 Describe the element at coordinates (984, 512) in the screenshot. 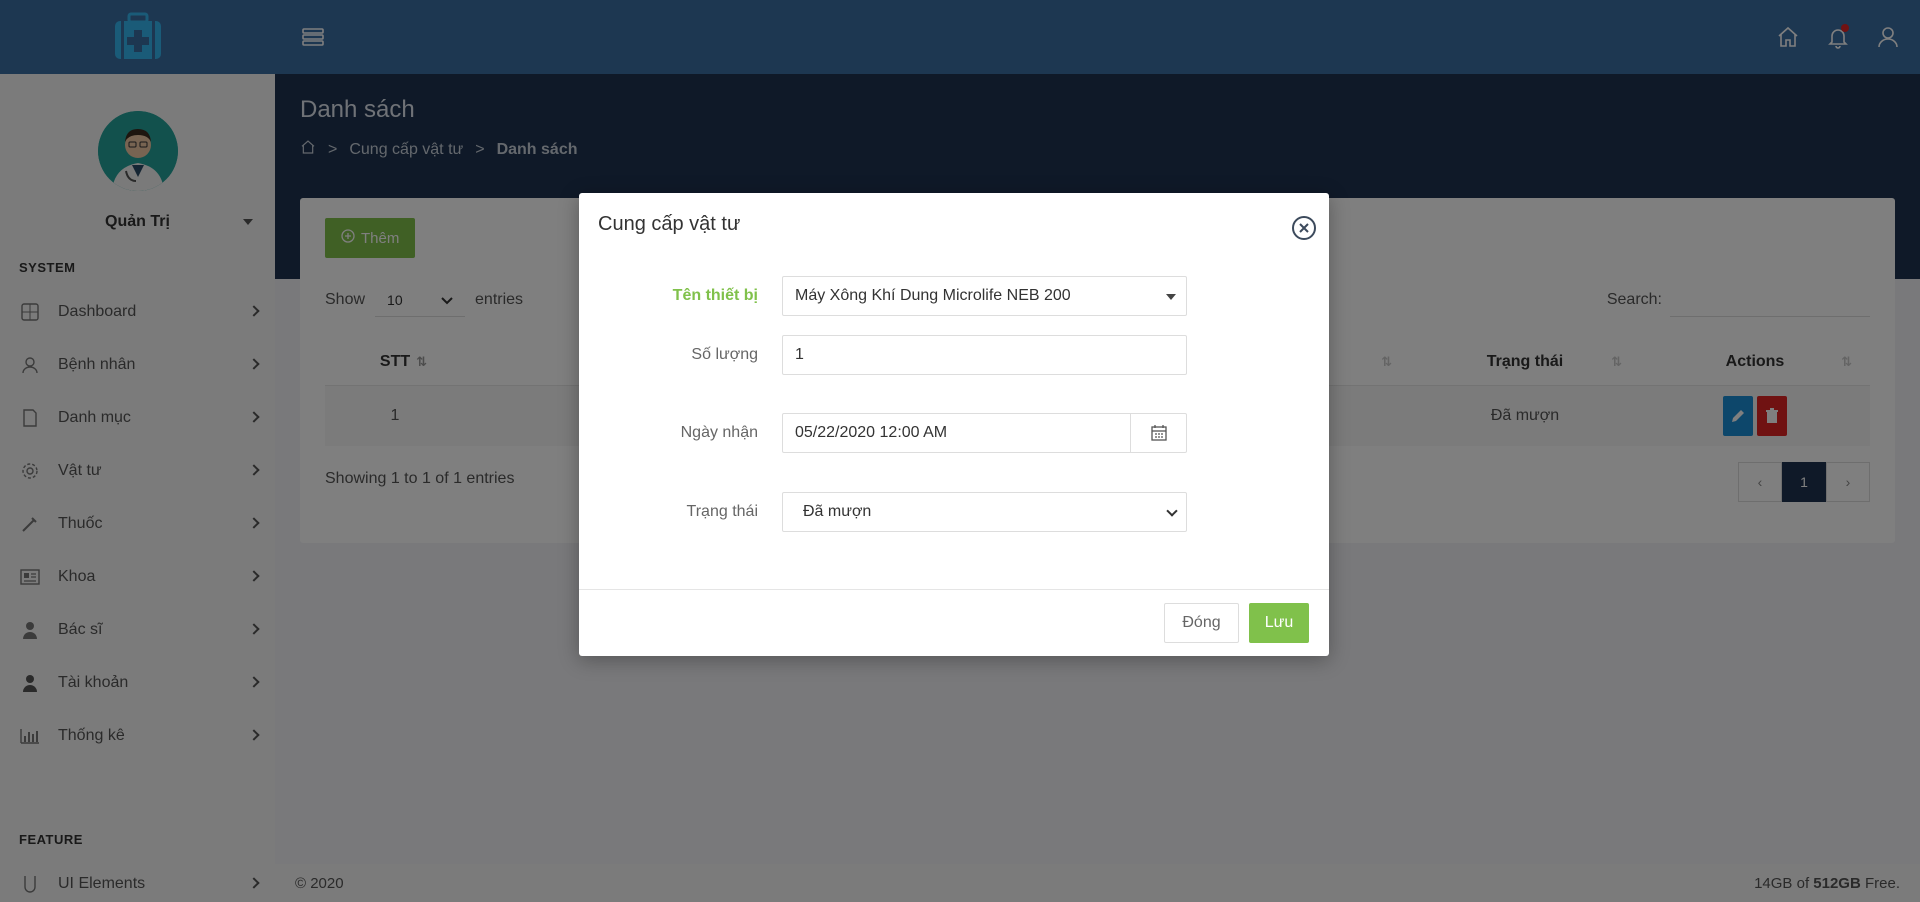

I see `status-select: Đã mượn` at that location.